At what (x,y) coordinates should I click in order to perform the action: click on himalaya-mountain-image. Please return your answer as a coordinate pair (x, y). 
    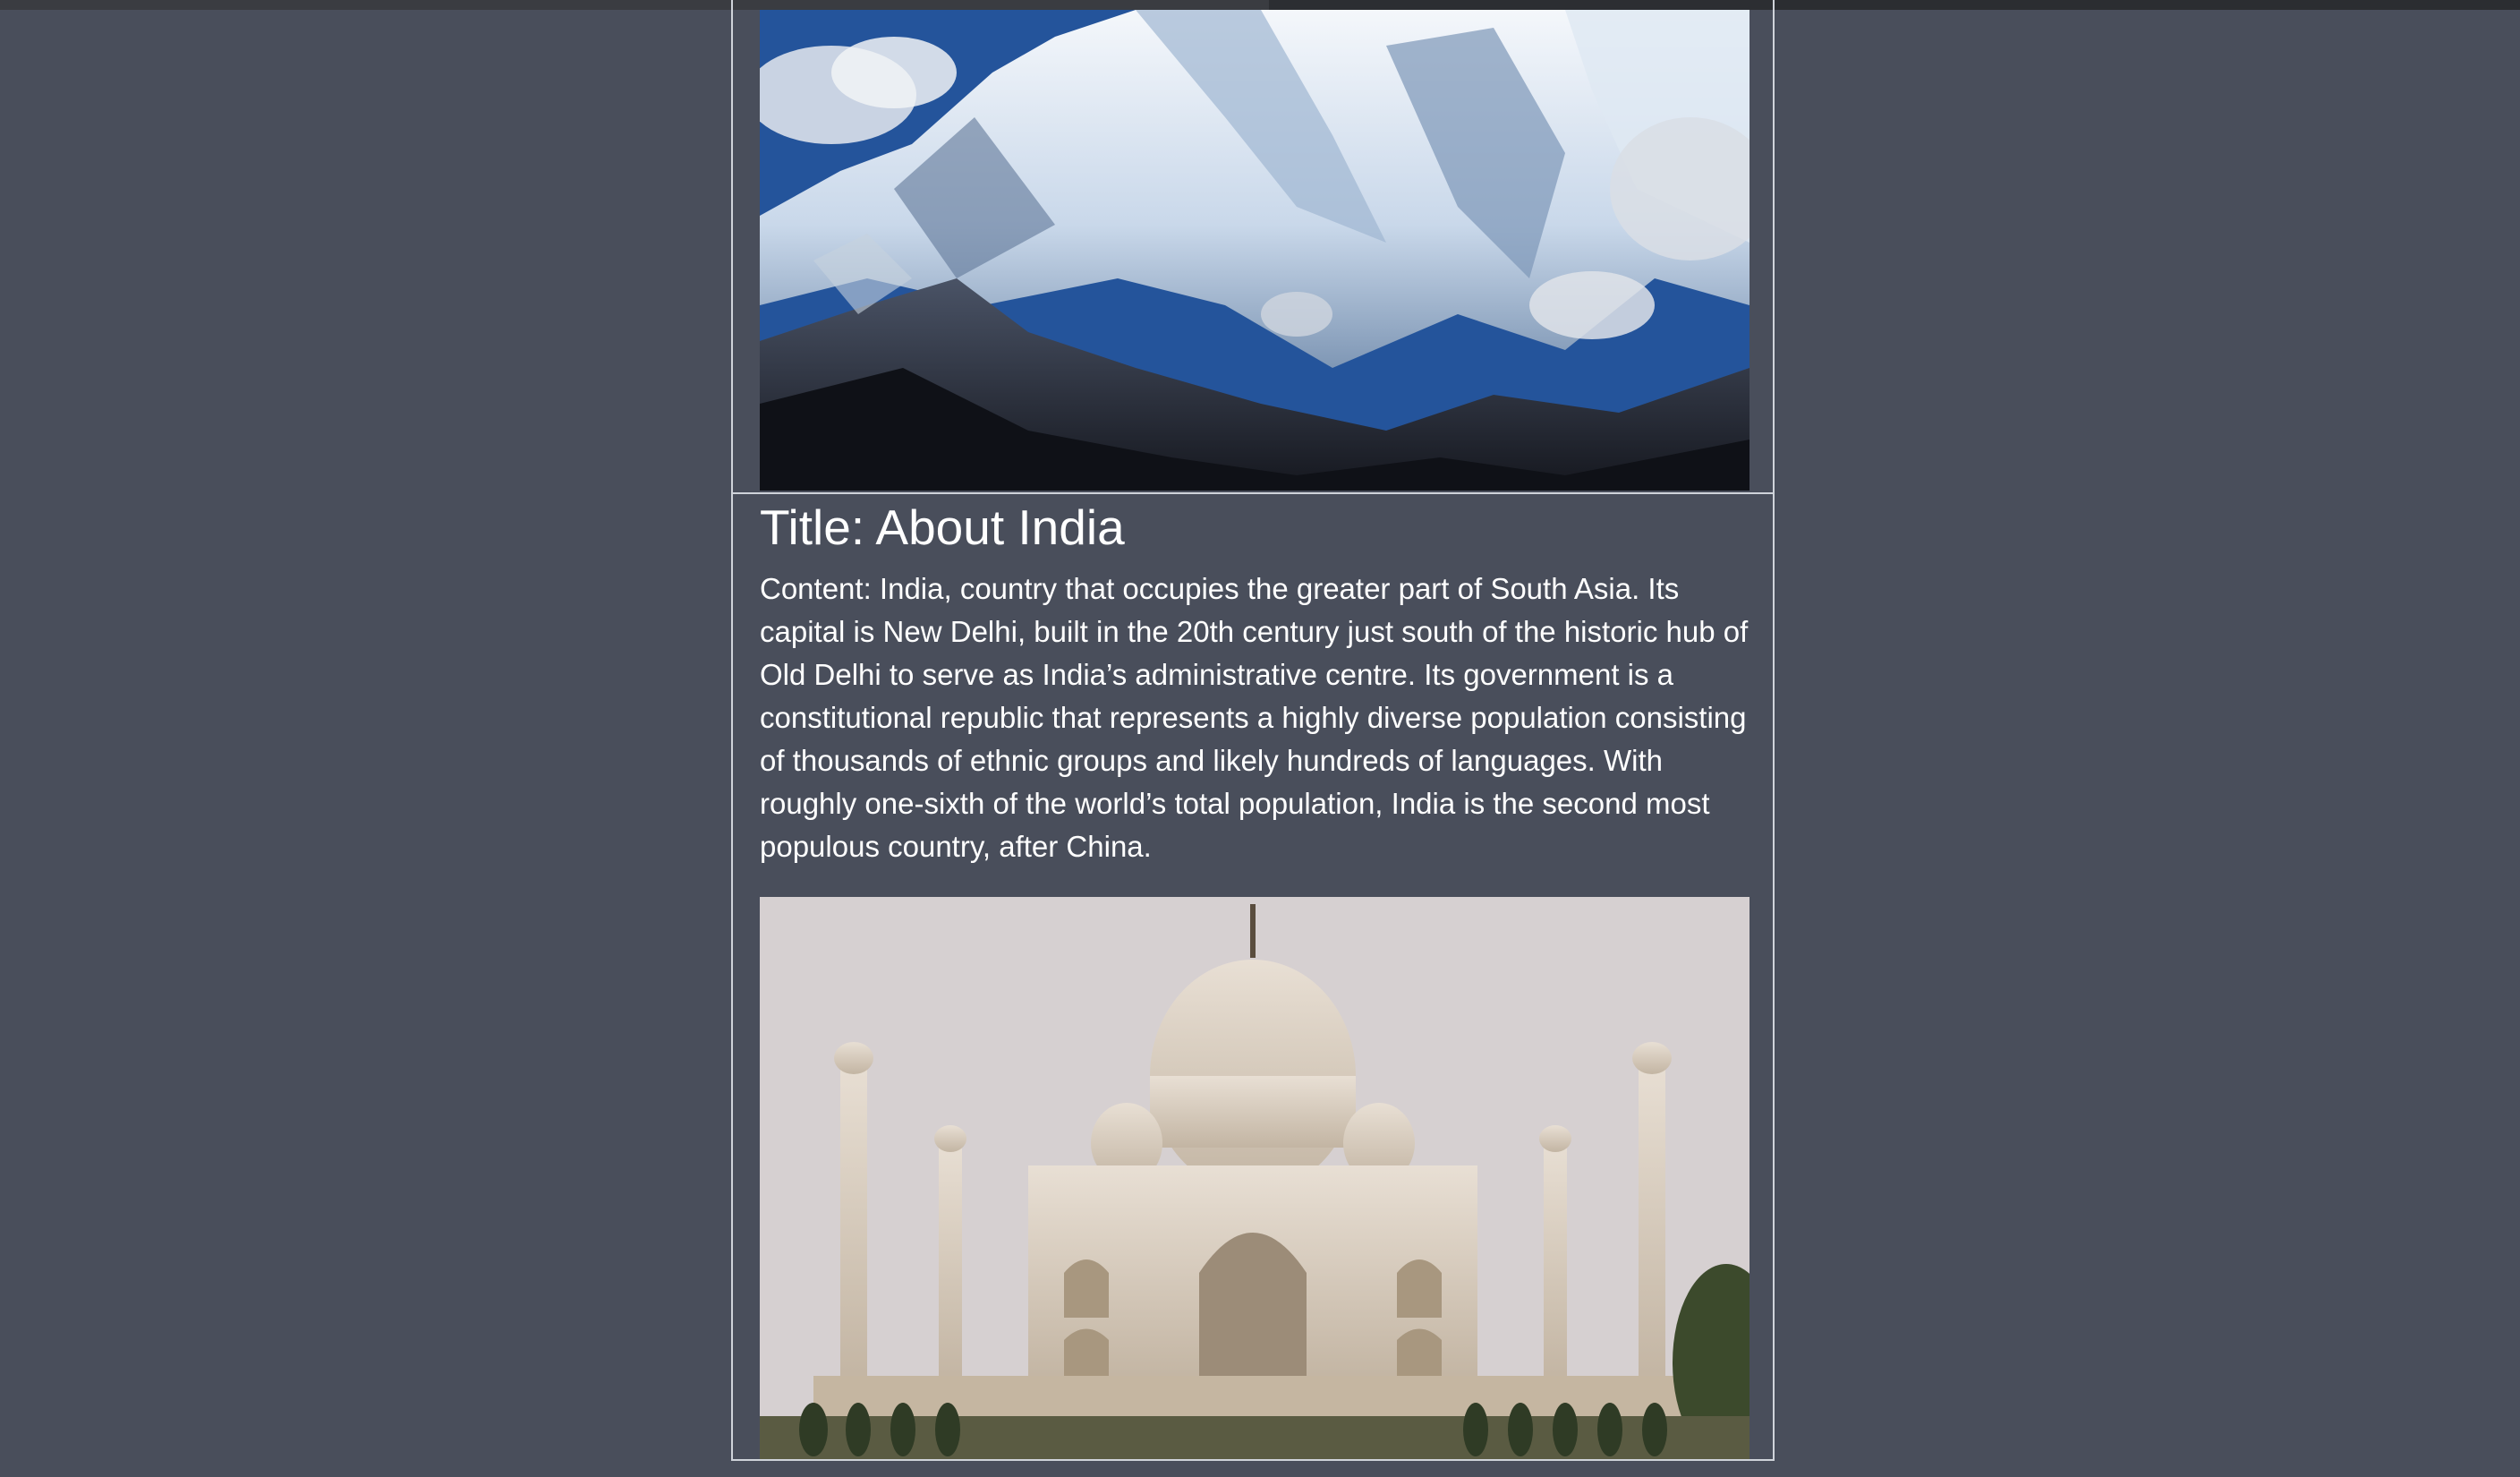
    Looking at the image, I should click on (1255, 250).